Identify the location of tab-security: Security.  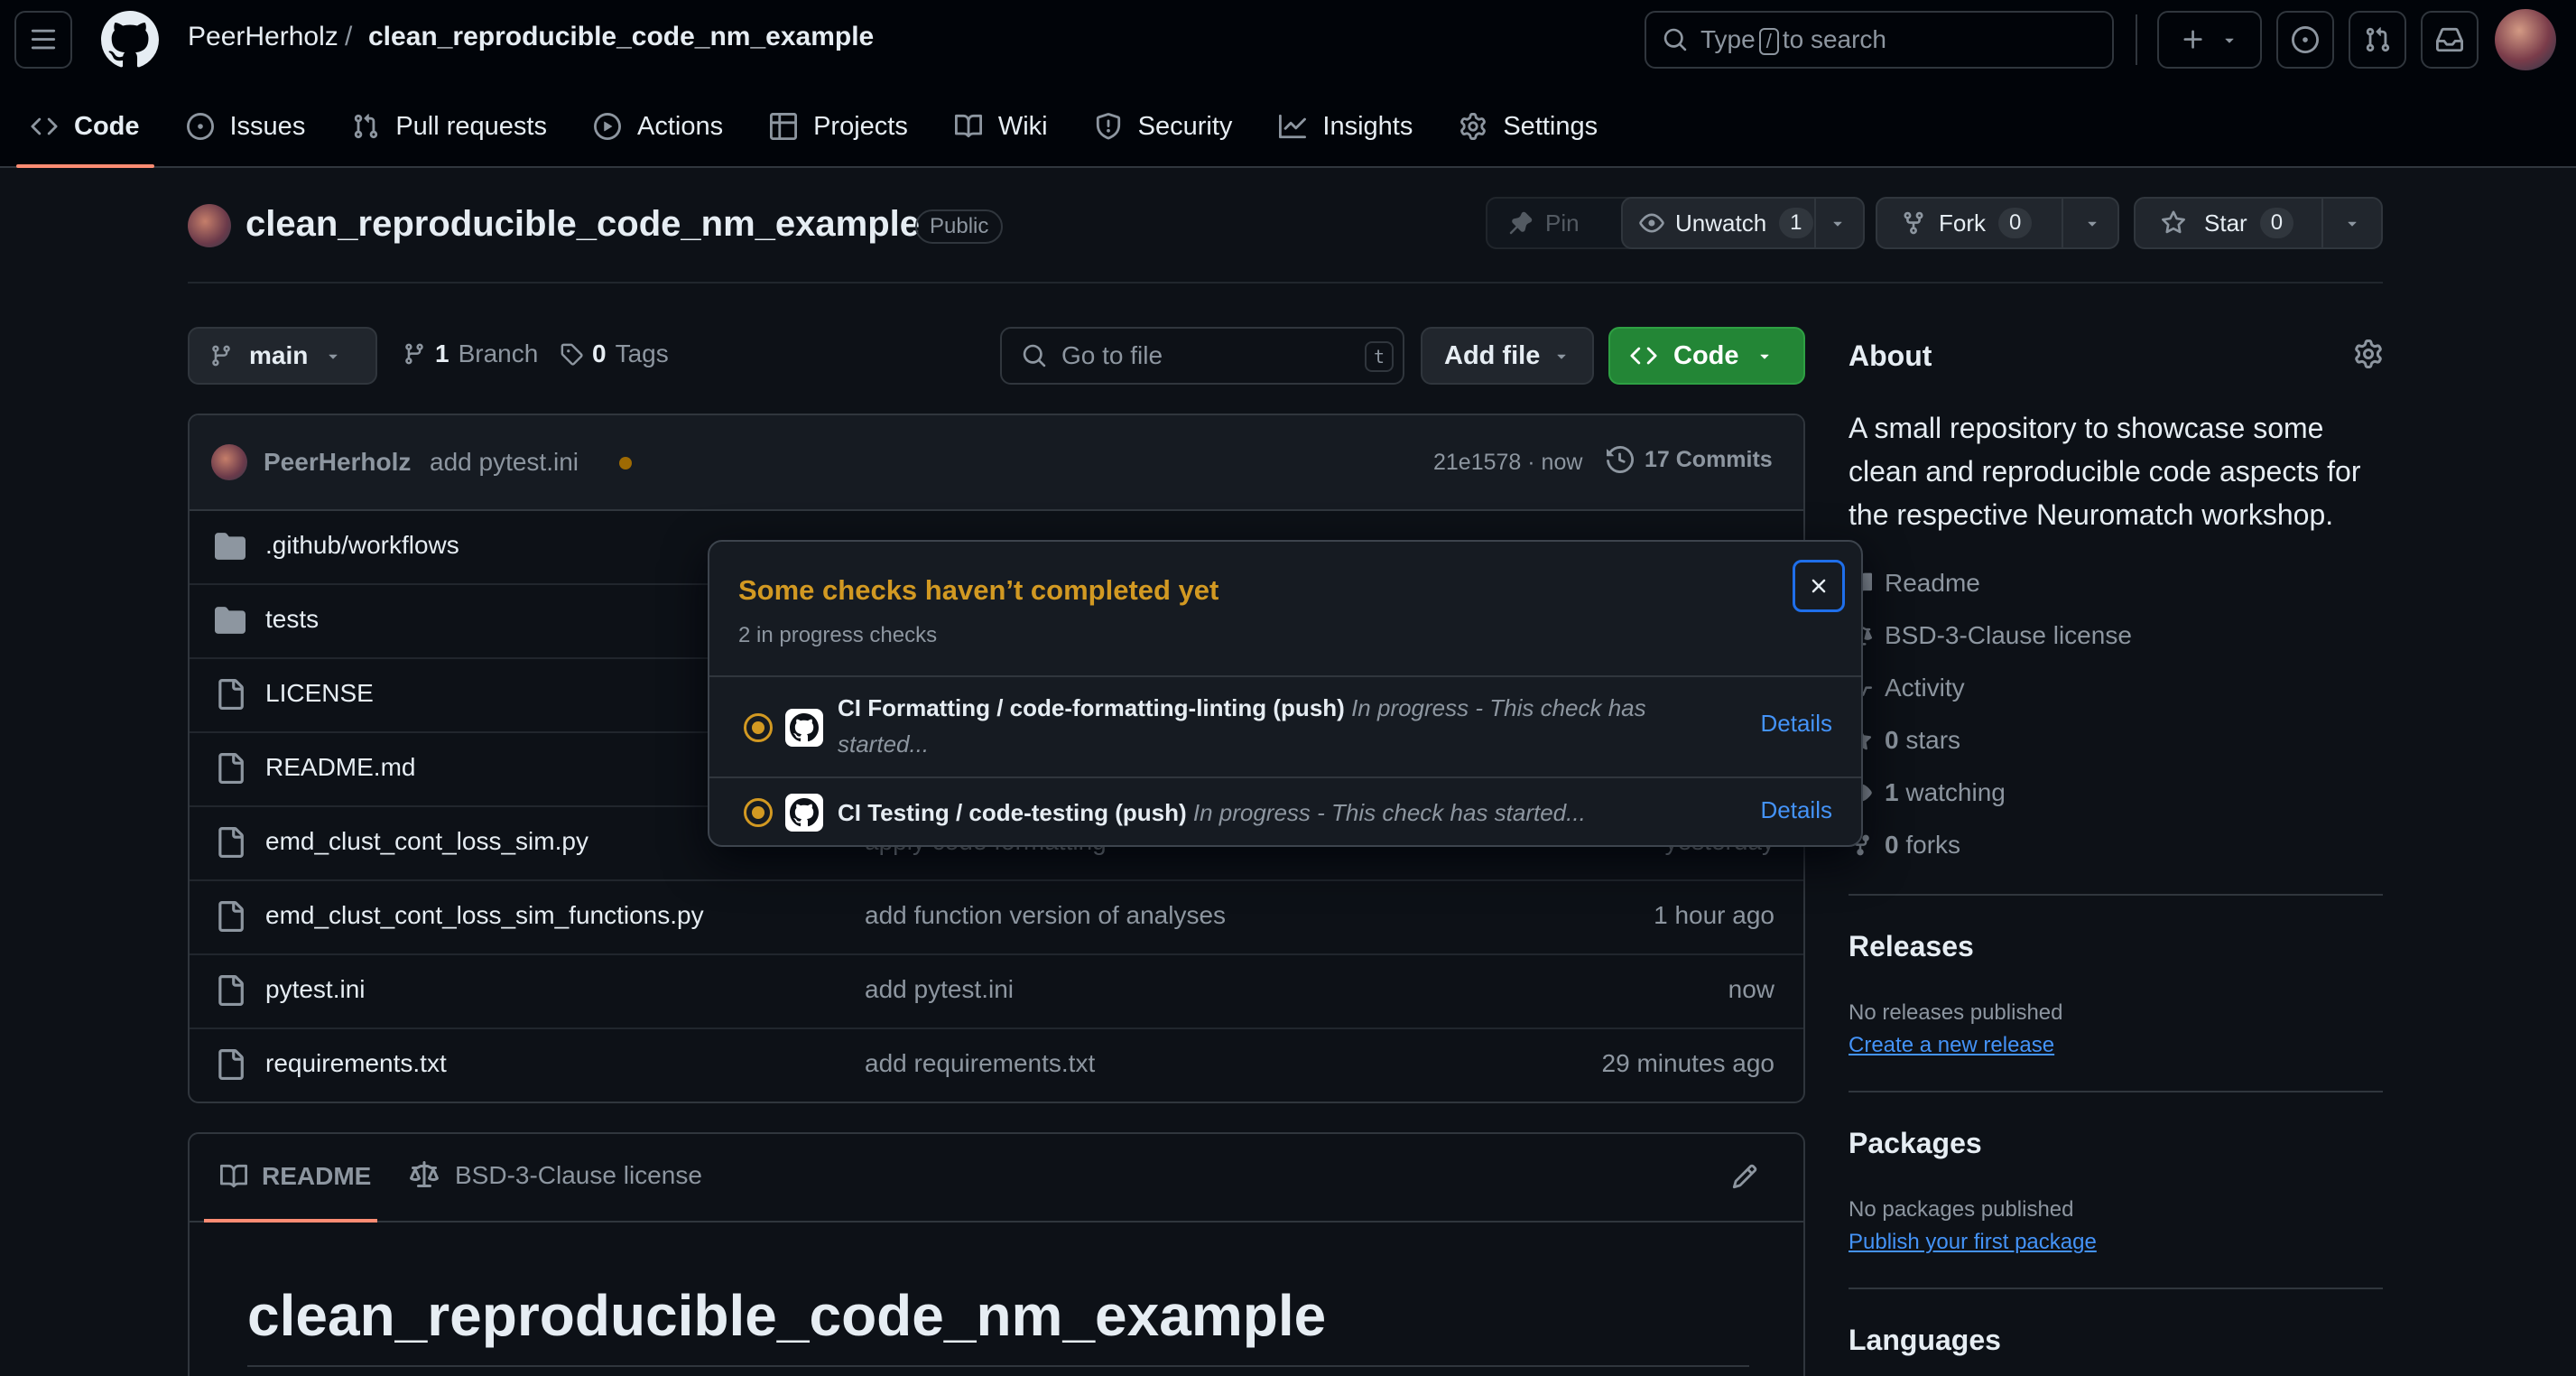
(1163, 126).